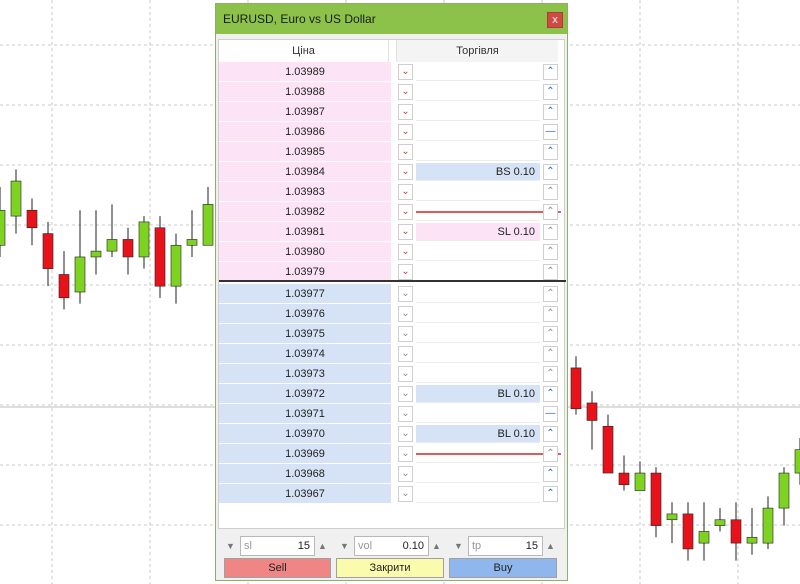  Describe the element at coordinates (458, 546) in the screenshot. I see `tp-decrease-icon: ▼` at that location.